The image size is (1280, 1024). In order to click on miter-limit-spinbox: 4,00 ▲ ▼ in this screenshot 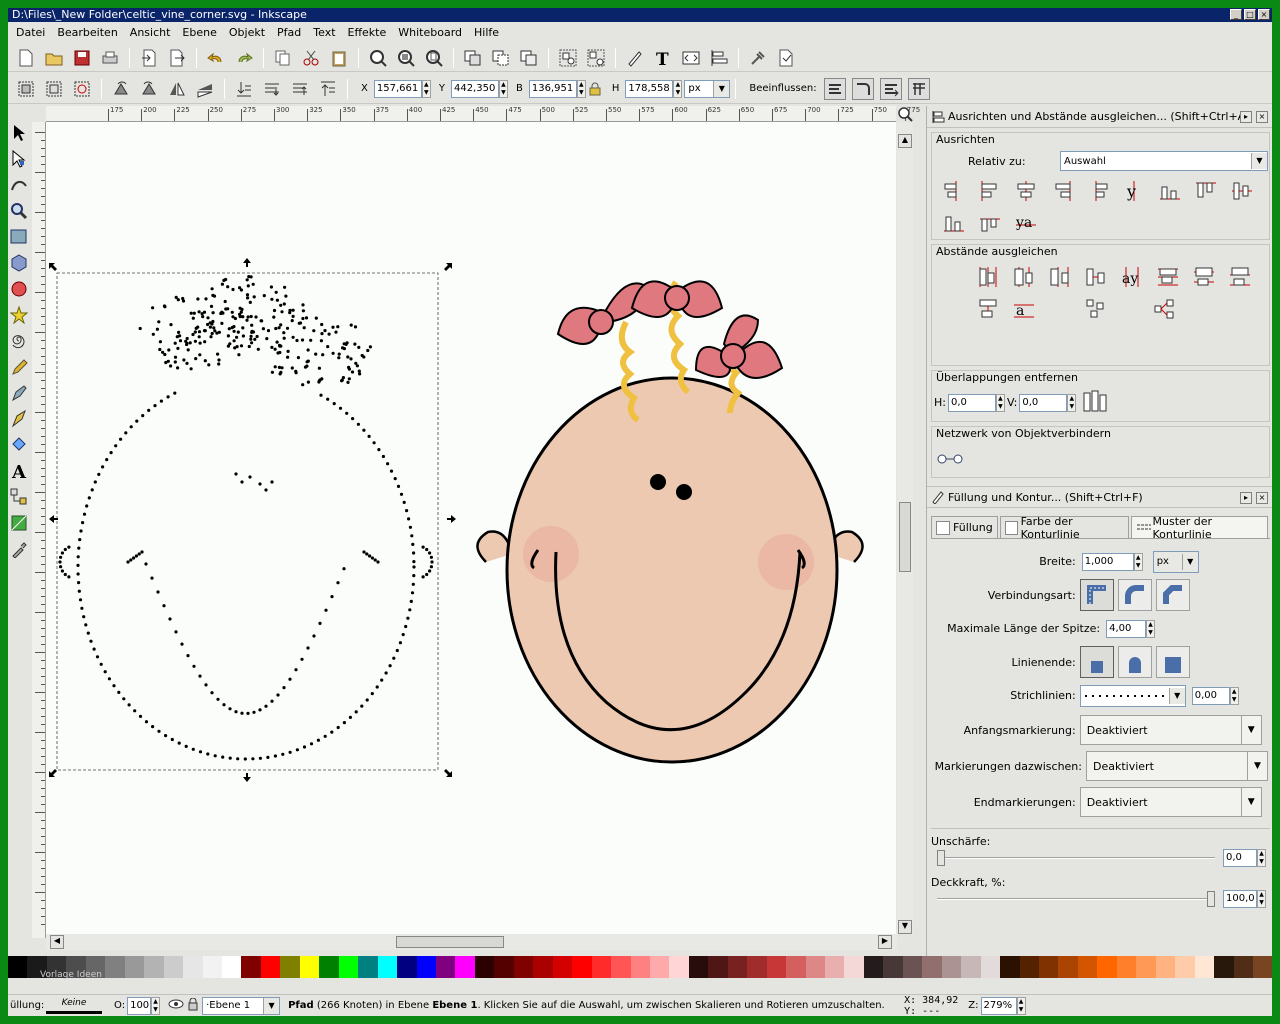, I will do `click(1131, 628)`.